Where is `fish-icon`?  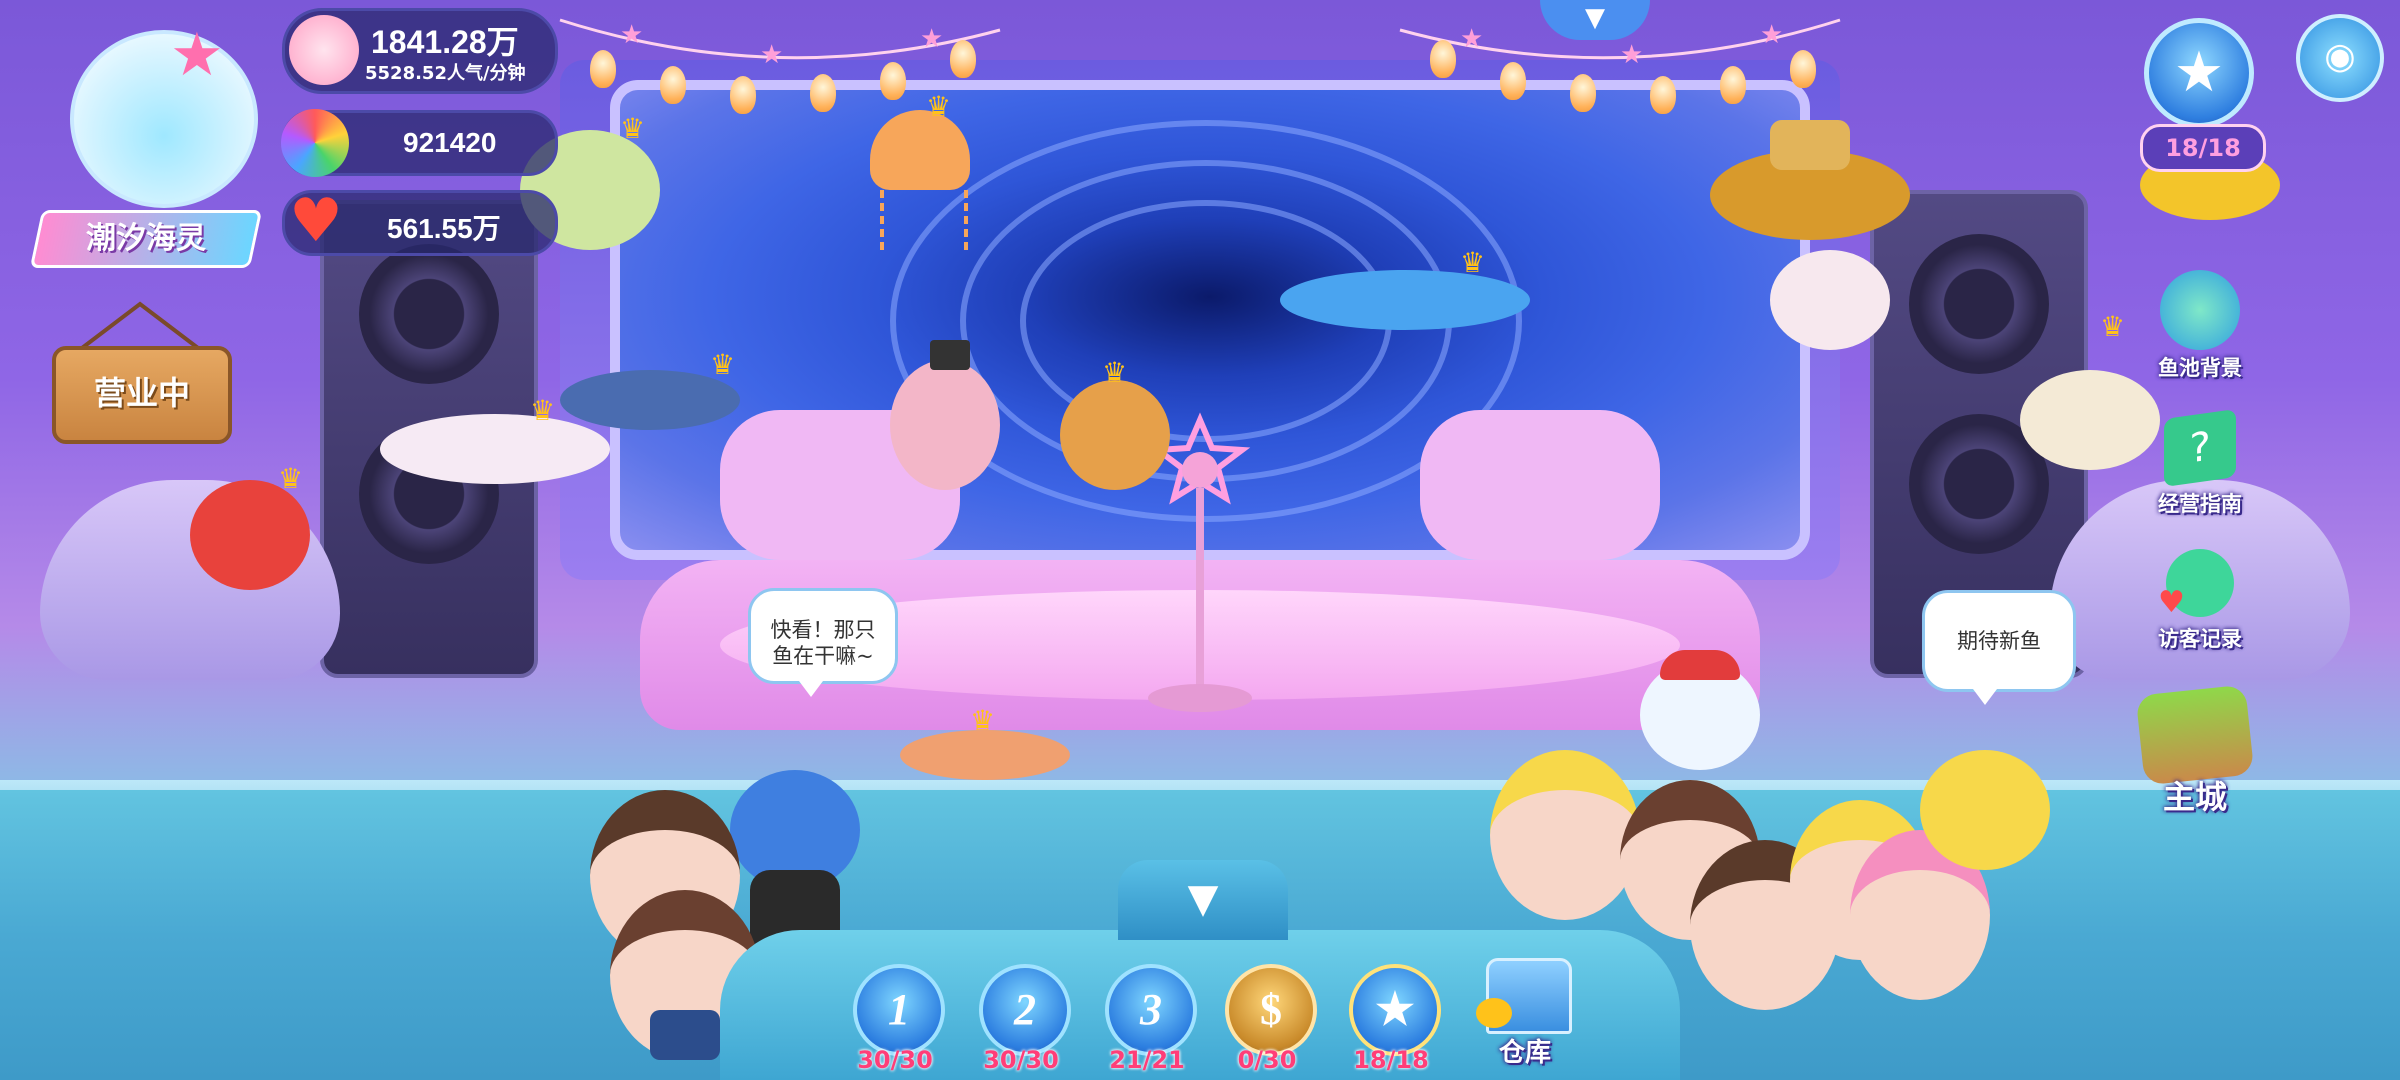 fish-icon is located at coordinates (1494, 1013).